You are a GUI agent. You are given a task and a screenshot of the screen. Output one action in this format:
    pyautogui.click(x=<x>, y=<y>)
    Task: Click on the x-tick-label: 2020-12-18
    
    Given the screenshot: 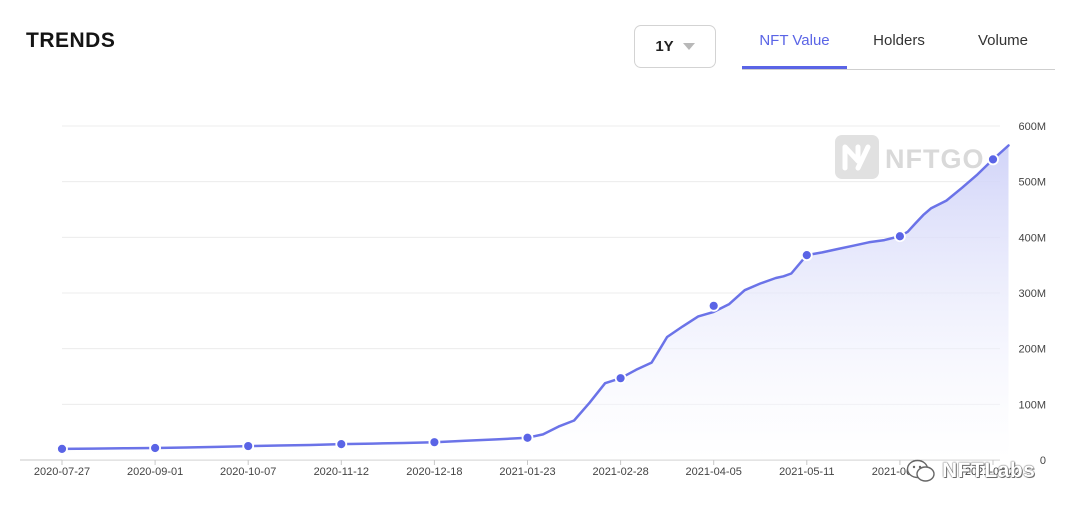 What is the action you would take?
    pyautogui.click(x=434, y=472)
    